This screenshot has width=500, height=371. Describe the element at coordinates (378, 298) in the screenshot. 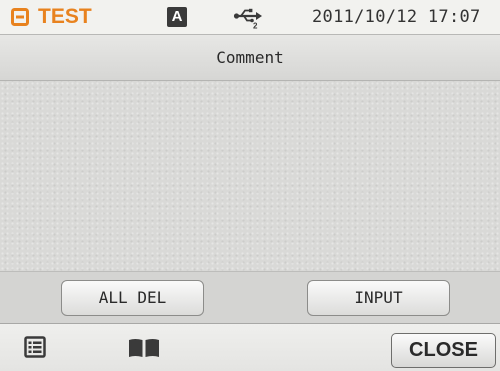

I see `input-button: INPUT` at that location.